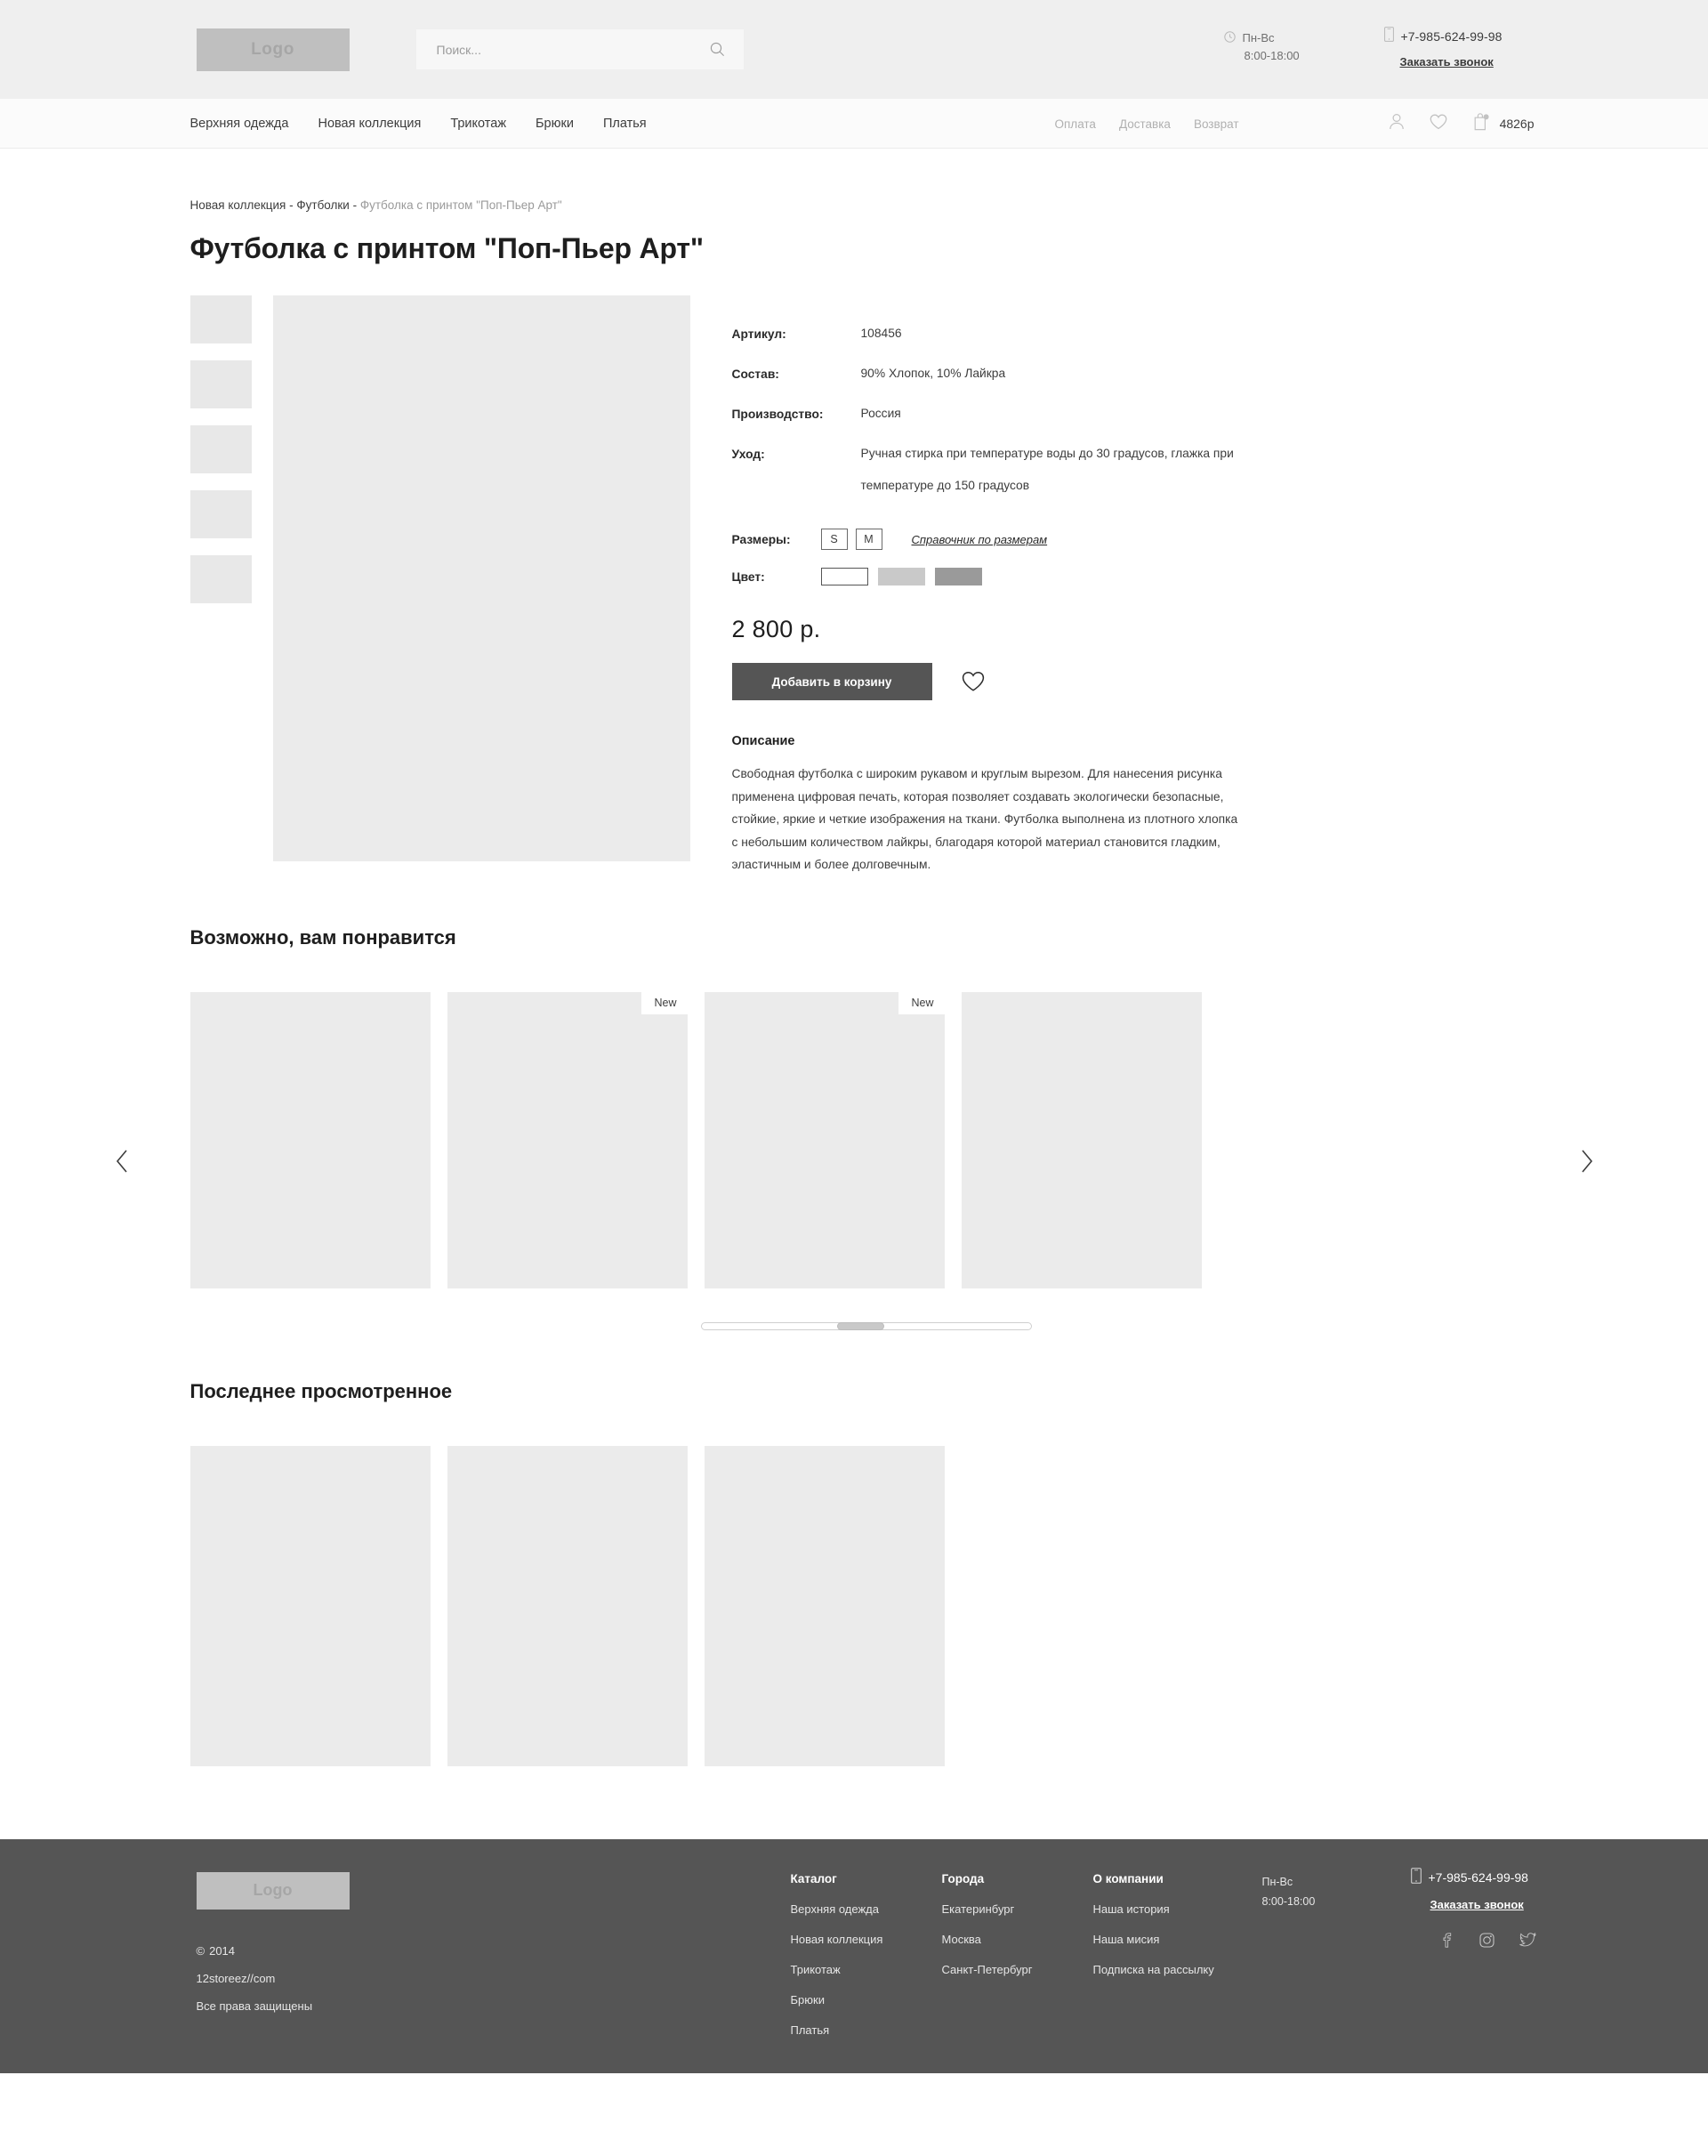 The image size is (1708, 2156). I want to click on nav-item-payment: Оплата, so click(1075, 124).